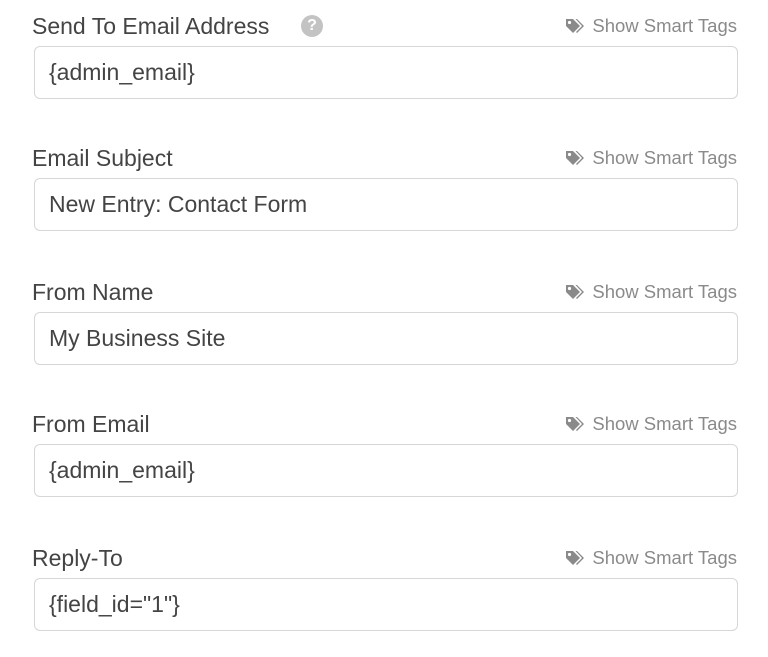 Image resolution: width=768 pixels, height=657 pixels. What do you see at coordinates (386, 72) in the screenshot?
I see `send-to-email-input` at bounding box center [386, 72].